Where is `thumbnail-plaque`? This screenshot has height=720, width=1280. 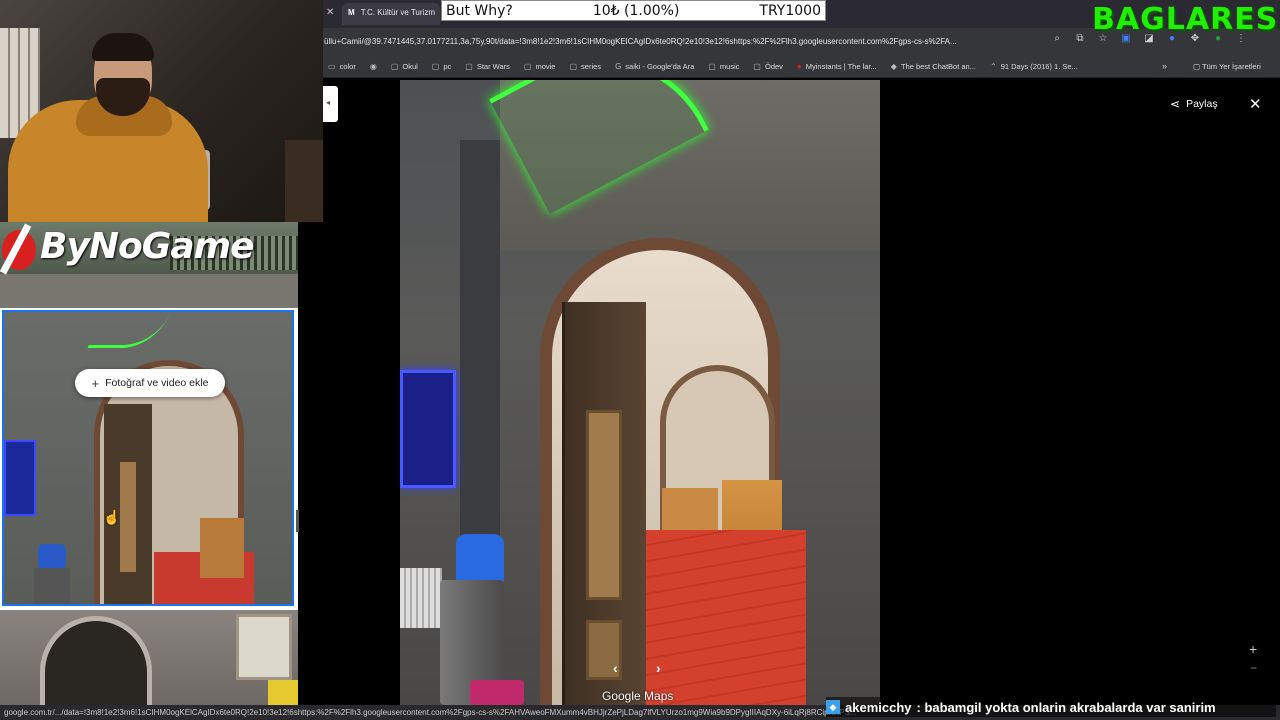 thumbnail-plaque is located at coordinates (129, 330).